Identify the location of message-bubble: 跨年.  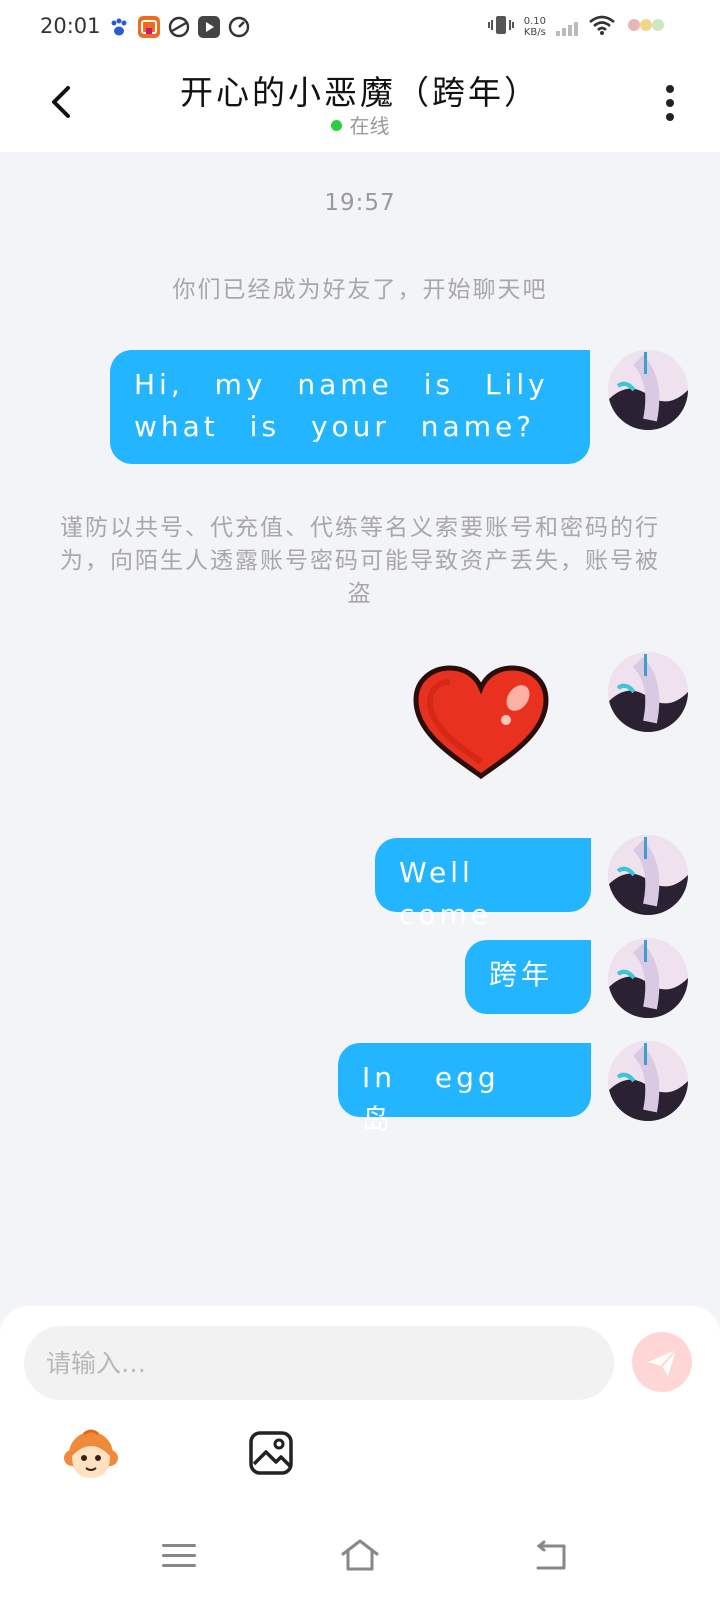
(528, 977).